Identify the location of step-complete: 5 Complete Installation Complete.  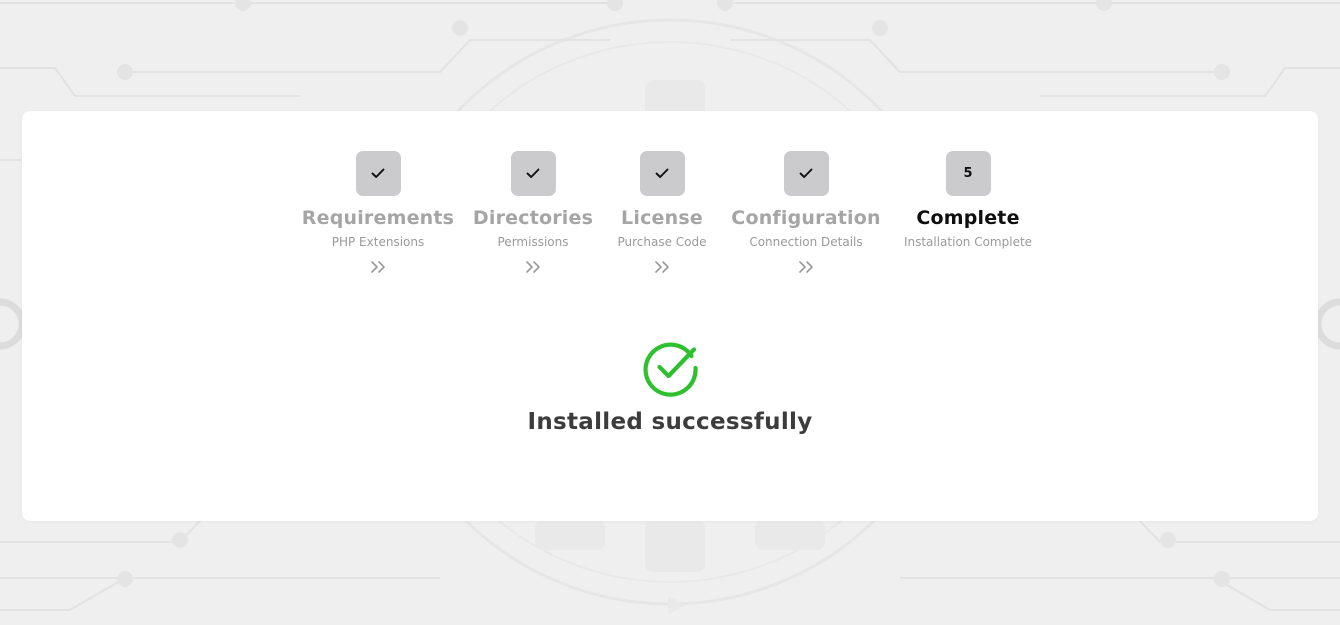
(968, 200).